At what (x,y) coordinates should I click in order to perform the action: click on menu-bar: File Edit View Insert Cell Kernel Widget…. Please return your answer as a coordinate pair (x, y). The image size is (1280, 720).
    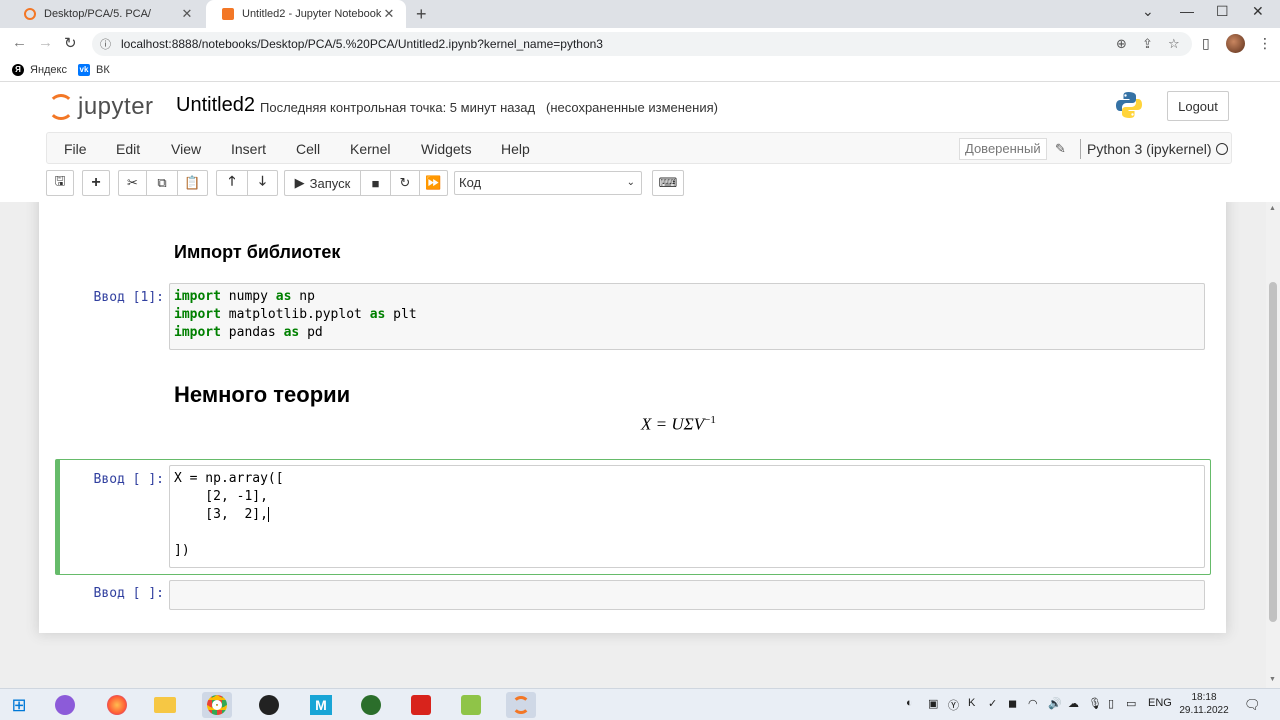
    Looking at the image, I should click on (639, 148).